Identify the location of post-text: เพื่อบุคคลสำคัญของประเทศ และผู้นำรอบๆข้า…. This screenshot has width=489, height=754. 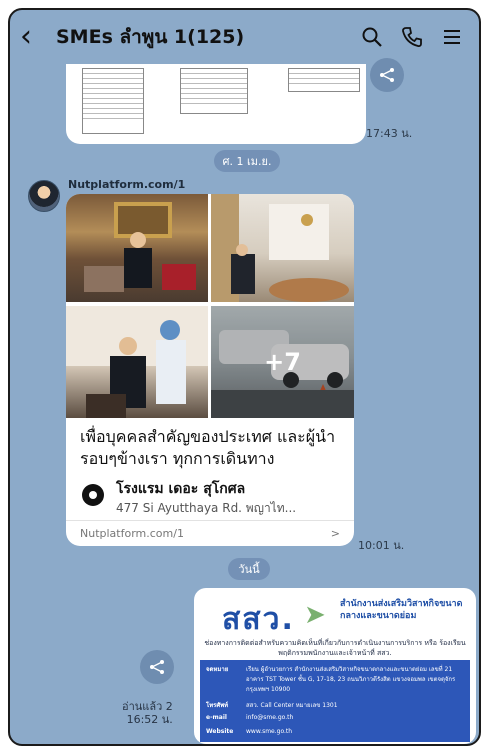
(208, 447).